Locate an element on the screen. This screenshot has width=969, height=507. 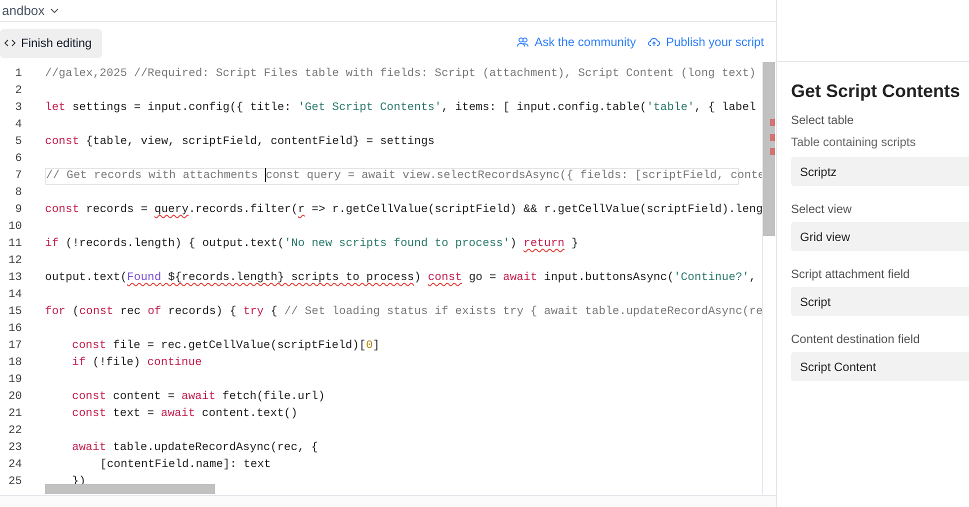
line-number: 3 is located at coordinates (18, 108).